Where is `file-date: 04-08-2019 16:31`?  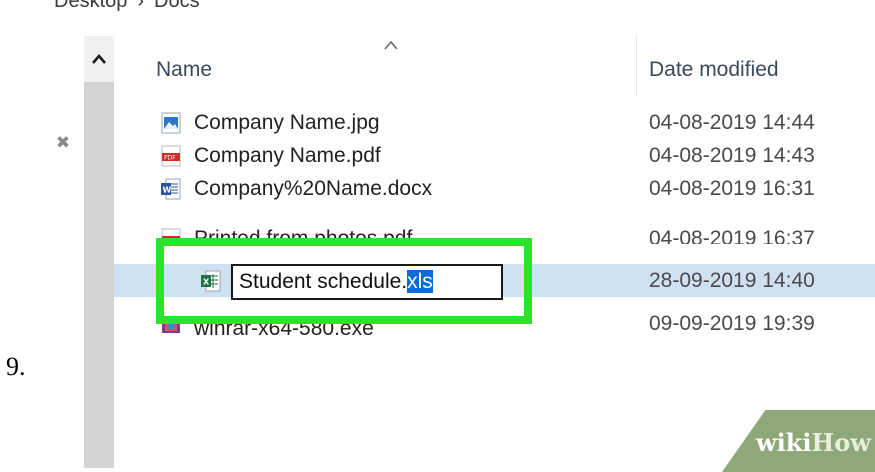
file-date: 04-08-2019 16:31 is located at coordinates (732, 188).